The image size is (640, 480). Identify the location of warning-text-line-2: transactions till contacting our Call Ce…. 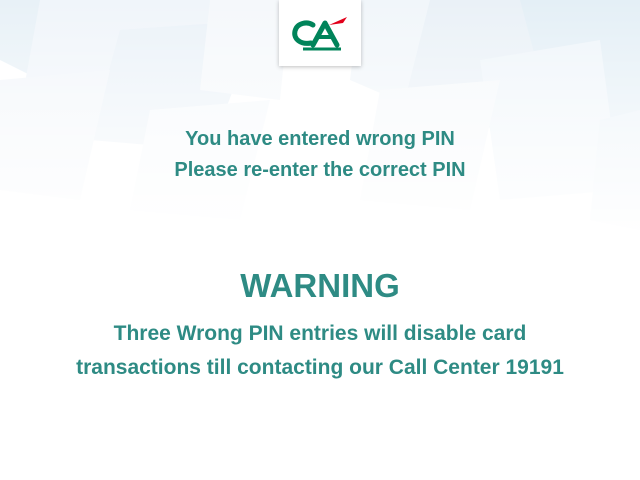
(320, 367).